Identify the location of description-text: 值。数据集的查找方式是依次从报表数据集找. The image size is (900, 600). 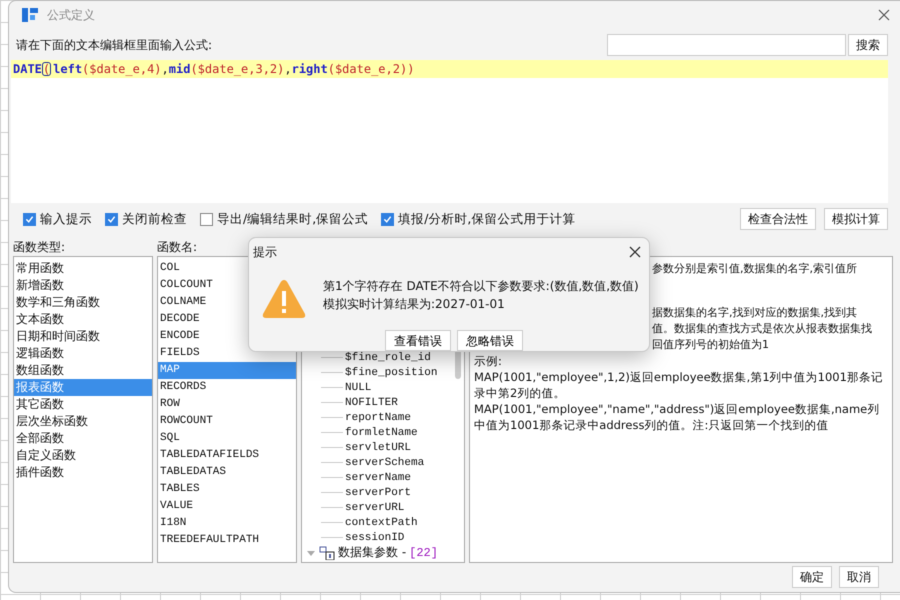
(762, 329).